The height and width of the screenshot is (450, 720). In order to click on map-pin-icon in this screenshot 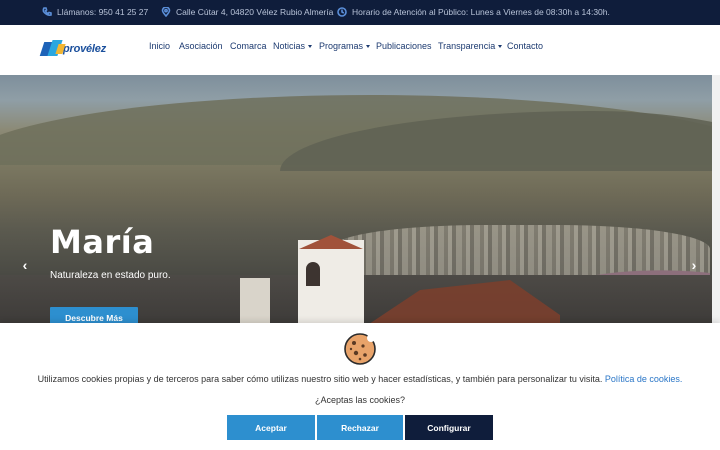, I will do `click(166, 12)`.